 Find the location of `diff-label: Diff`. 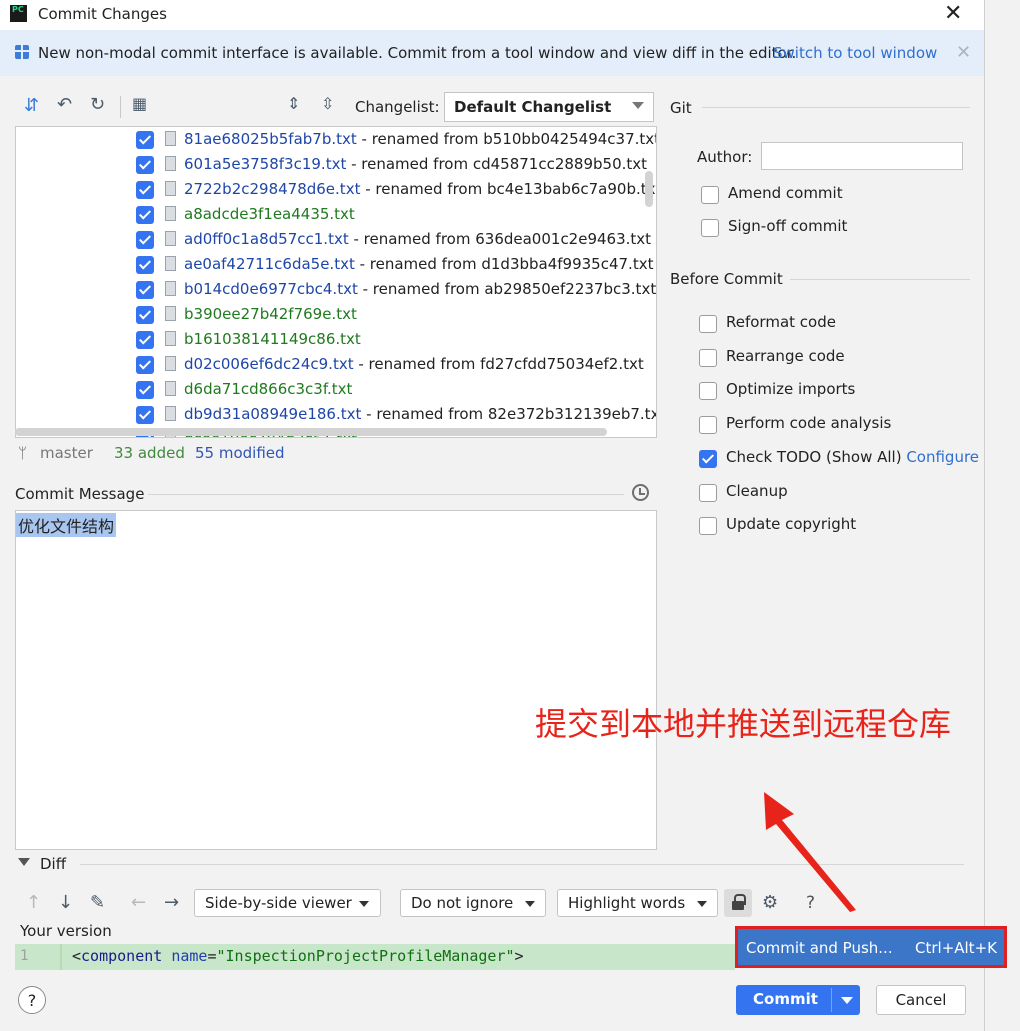

diff-label: Diff is located at coordinates (53, 864).